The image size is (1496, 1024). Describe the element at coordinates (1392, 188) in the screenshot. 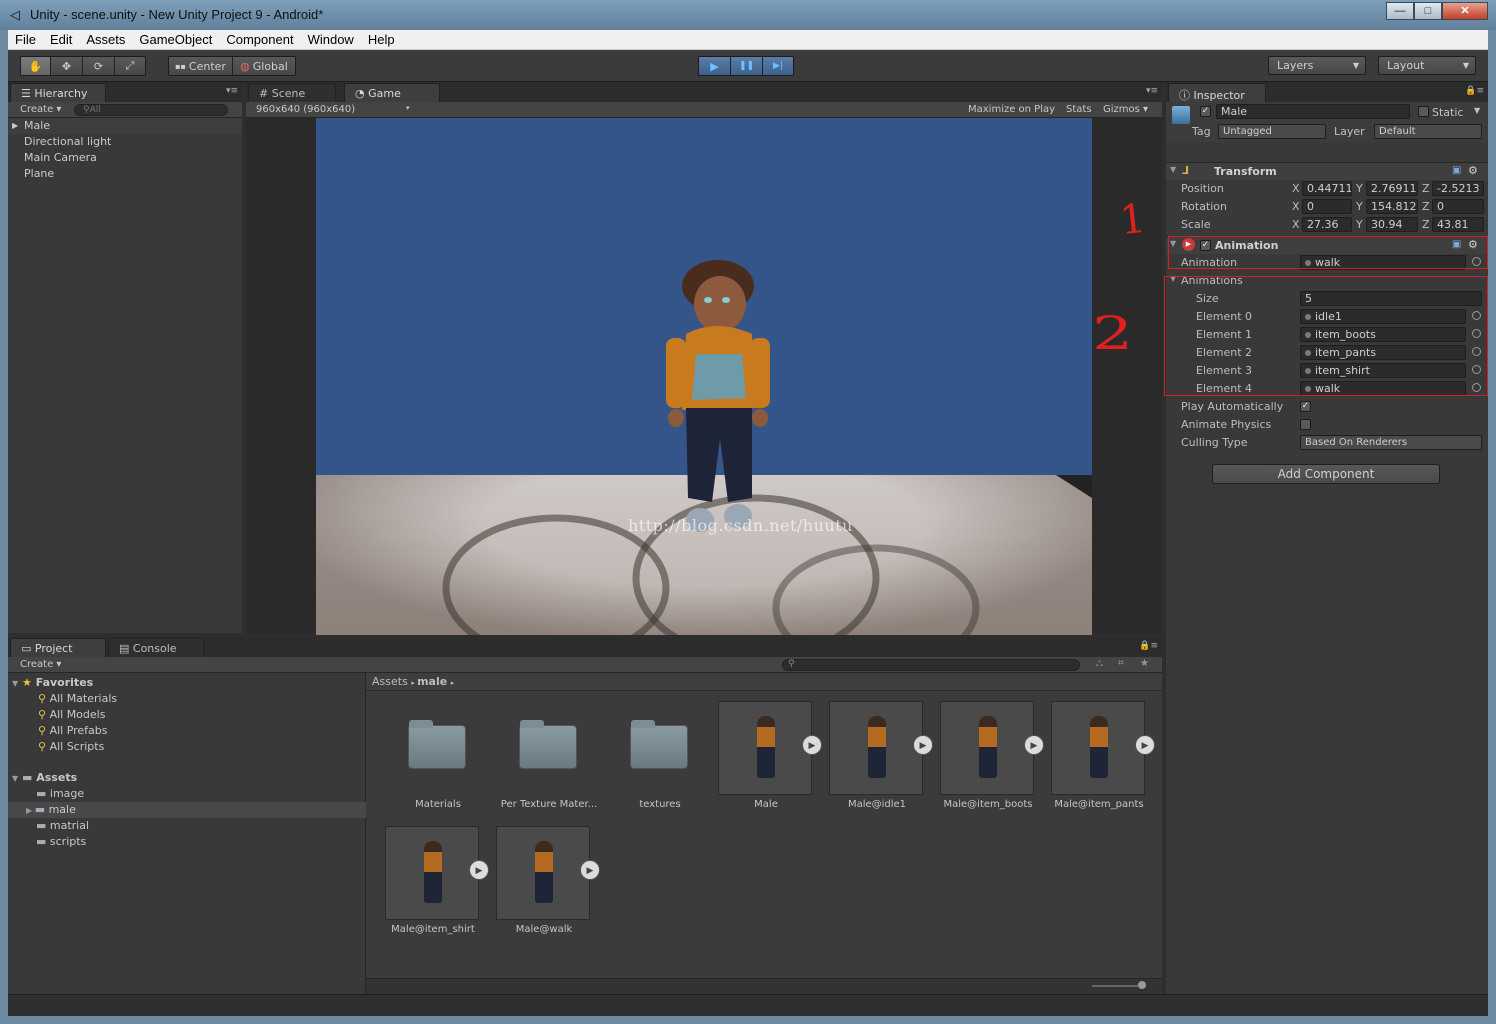

I see `position-y-field: 2.76911` at that location.